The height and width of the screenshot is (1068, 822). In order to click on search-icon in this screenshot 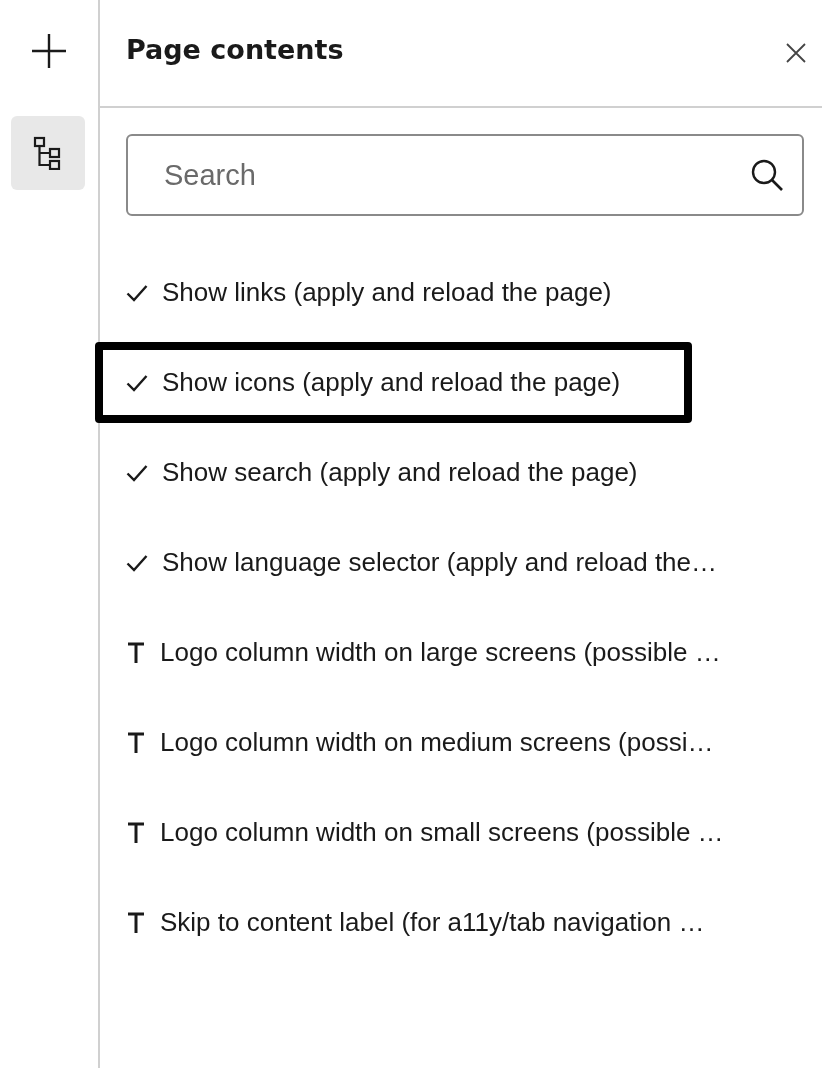, I will do `click(767, 175)`.